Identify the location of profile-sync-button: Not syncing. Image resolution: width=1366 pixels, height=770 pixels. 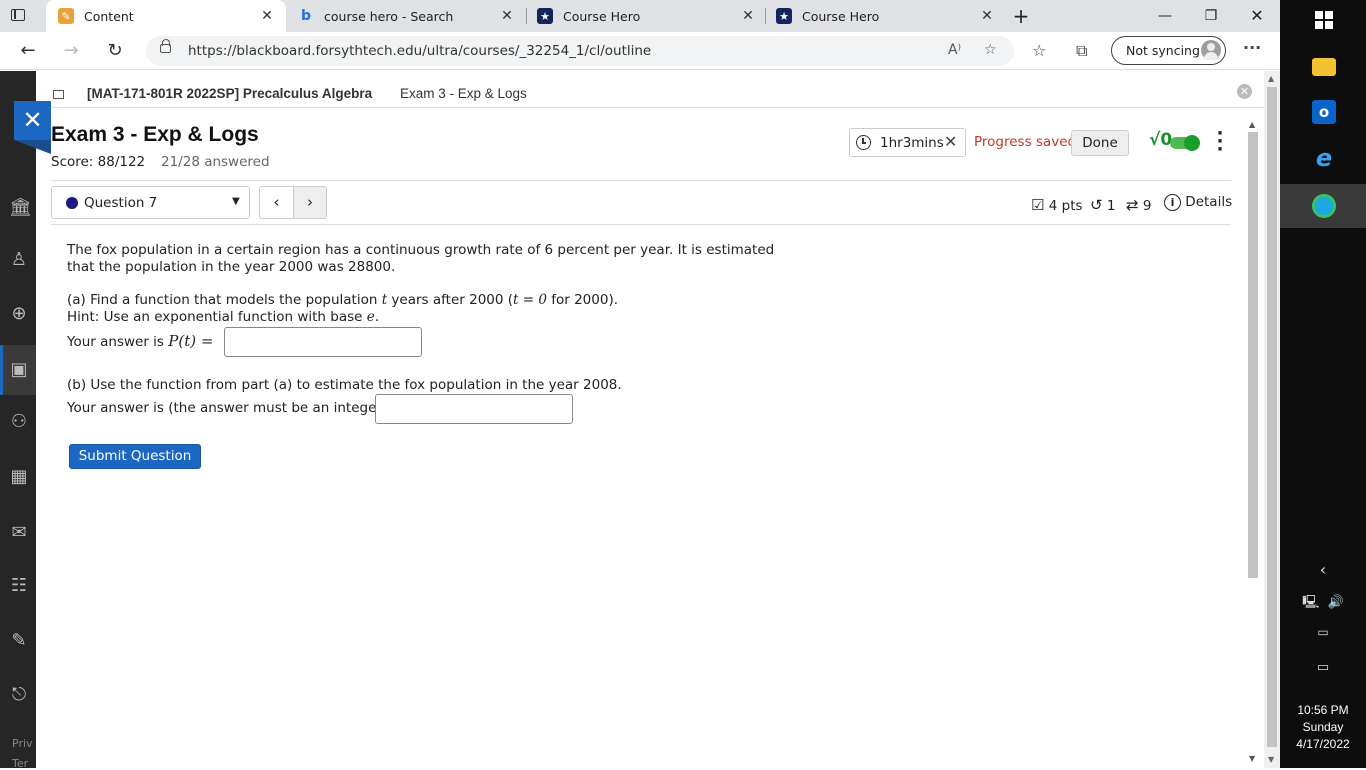
(1168, 50).